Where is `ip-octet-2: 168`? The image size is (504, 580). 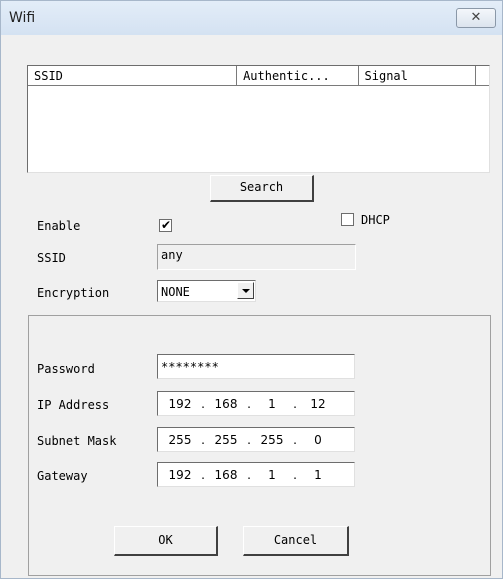
ip-octet-2: 168 is located at coordinates (226, 404).